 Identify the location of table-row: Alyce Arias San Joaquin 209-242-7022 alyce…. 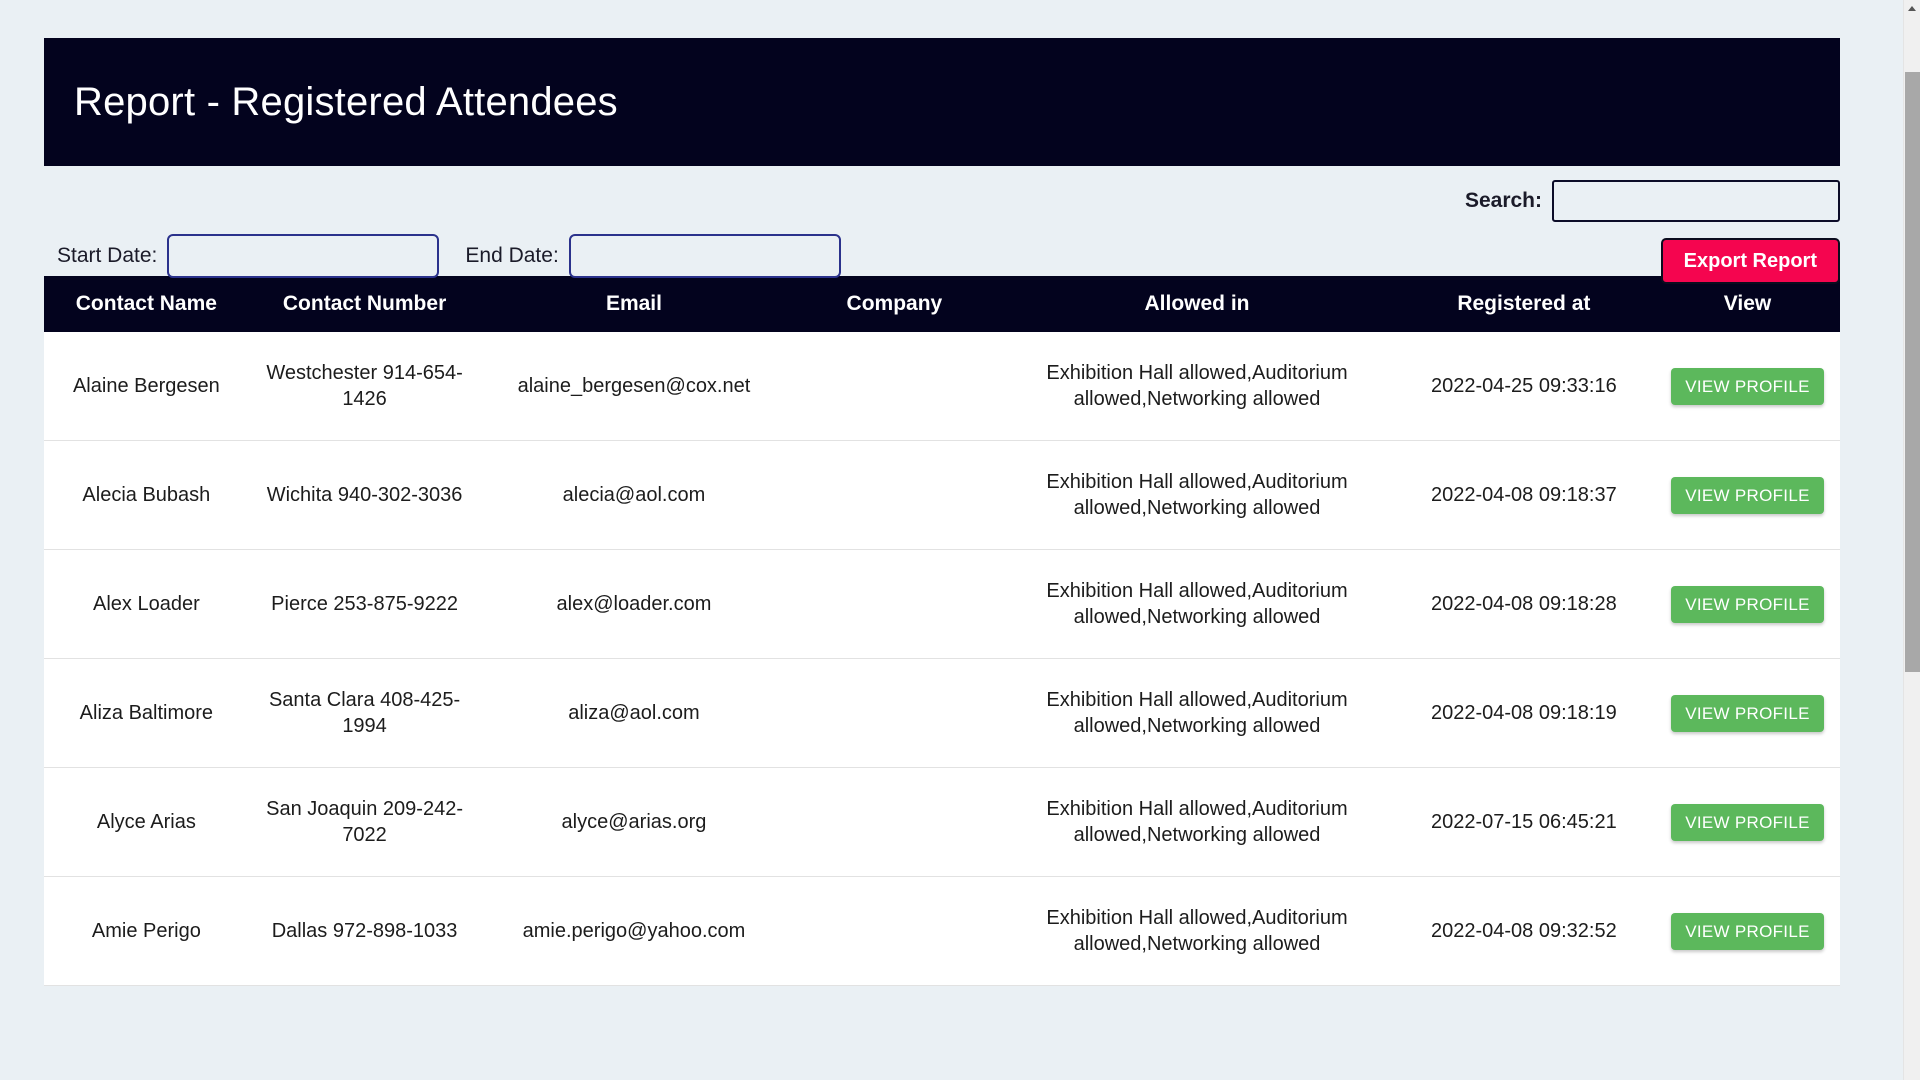
(942, 822).